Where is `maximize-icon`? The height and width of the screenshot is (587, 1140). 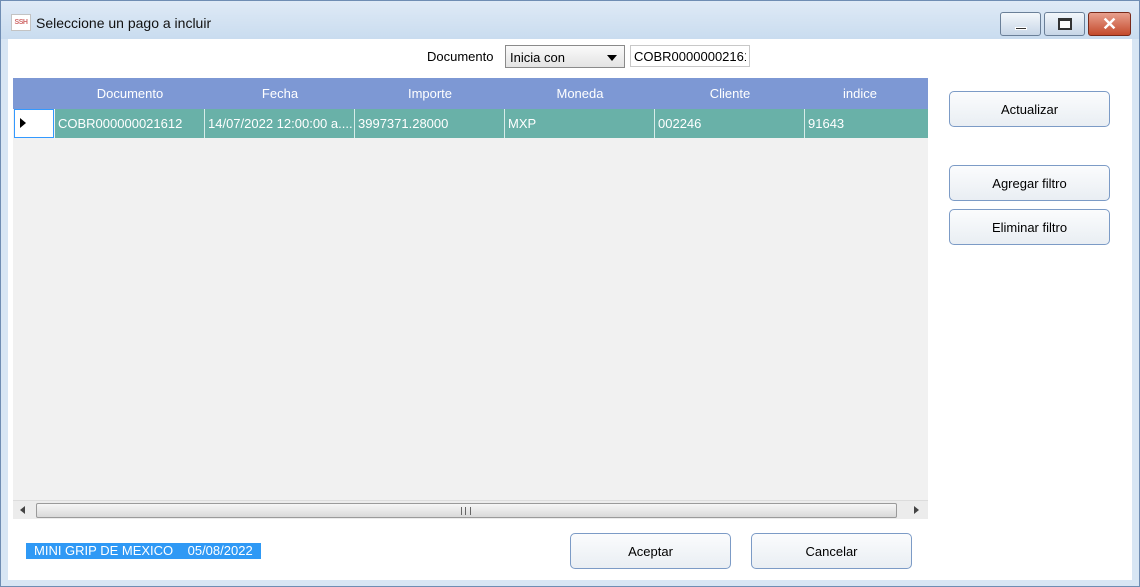
maximize-icon is located at coordinates (1065, 24).